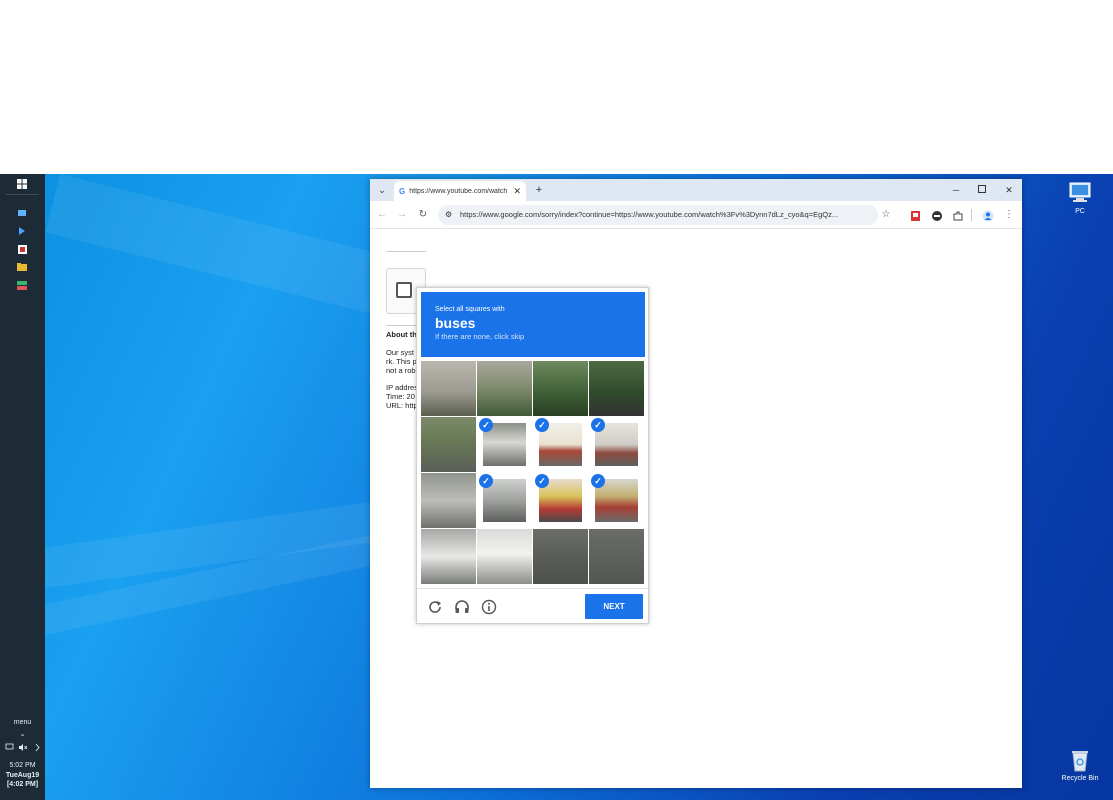 The image size is (1113, 800). I want to click on captcha-grid: ✓ ✓ ✓ ✓ ✓ ✓, so click(533, 473).